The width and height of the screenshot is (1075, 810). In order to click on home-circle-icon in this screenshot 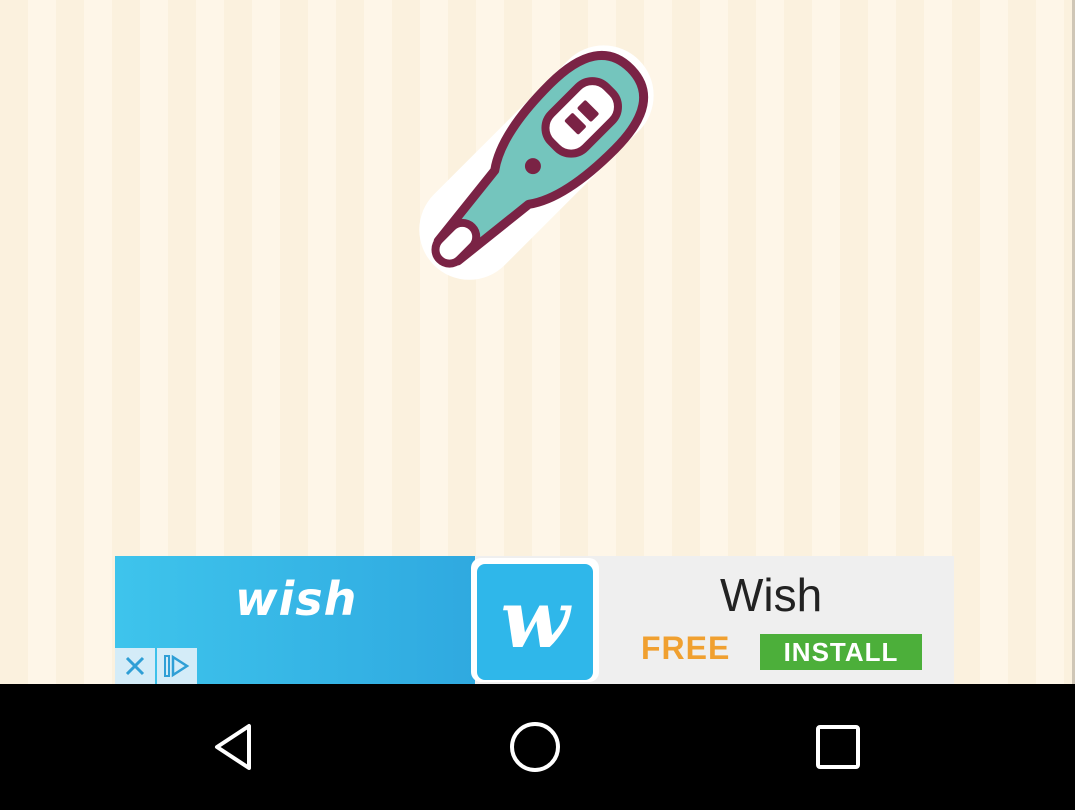, I will do `click(535, 747)`.